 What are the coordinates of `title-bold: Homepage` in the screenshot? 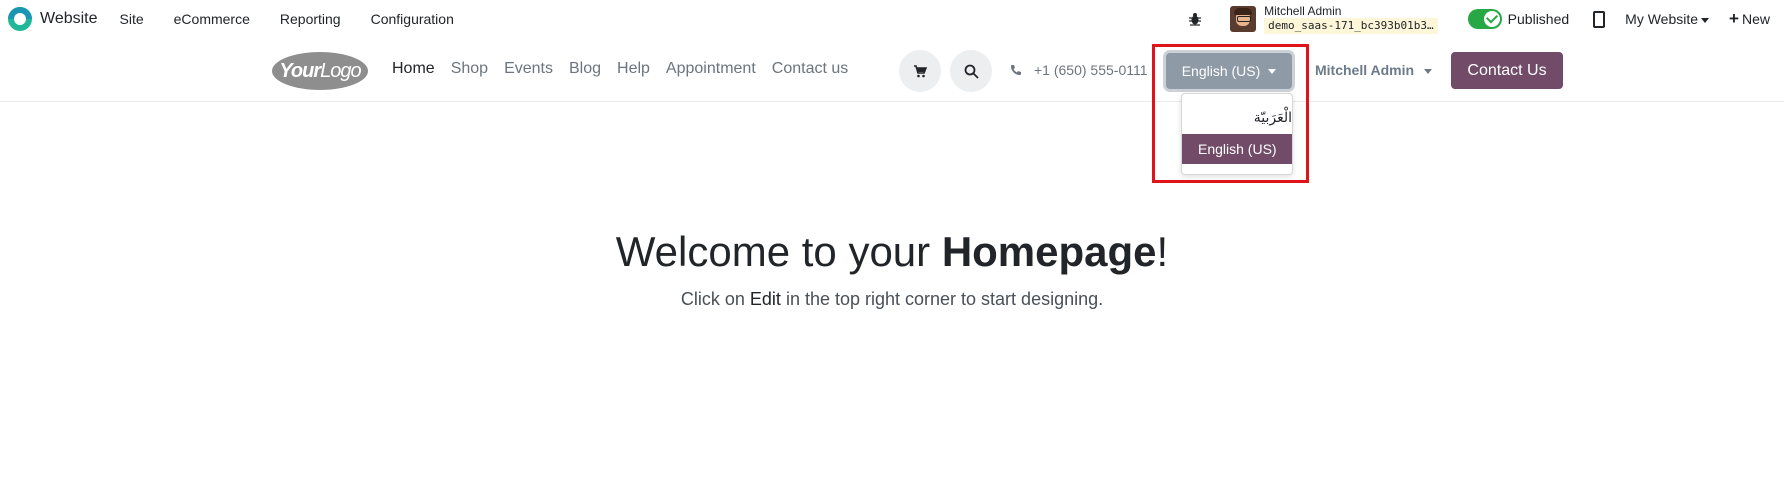 It's located at (1049, 251).